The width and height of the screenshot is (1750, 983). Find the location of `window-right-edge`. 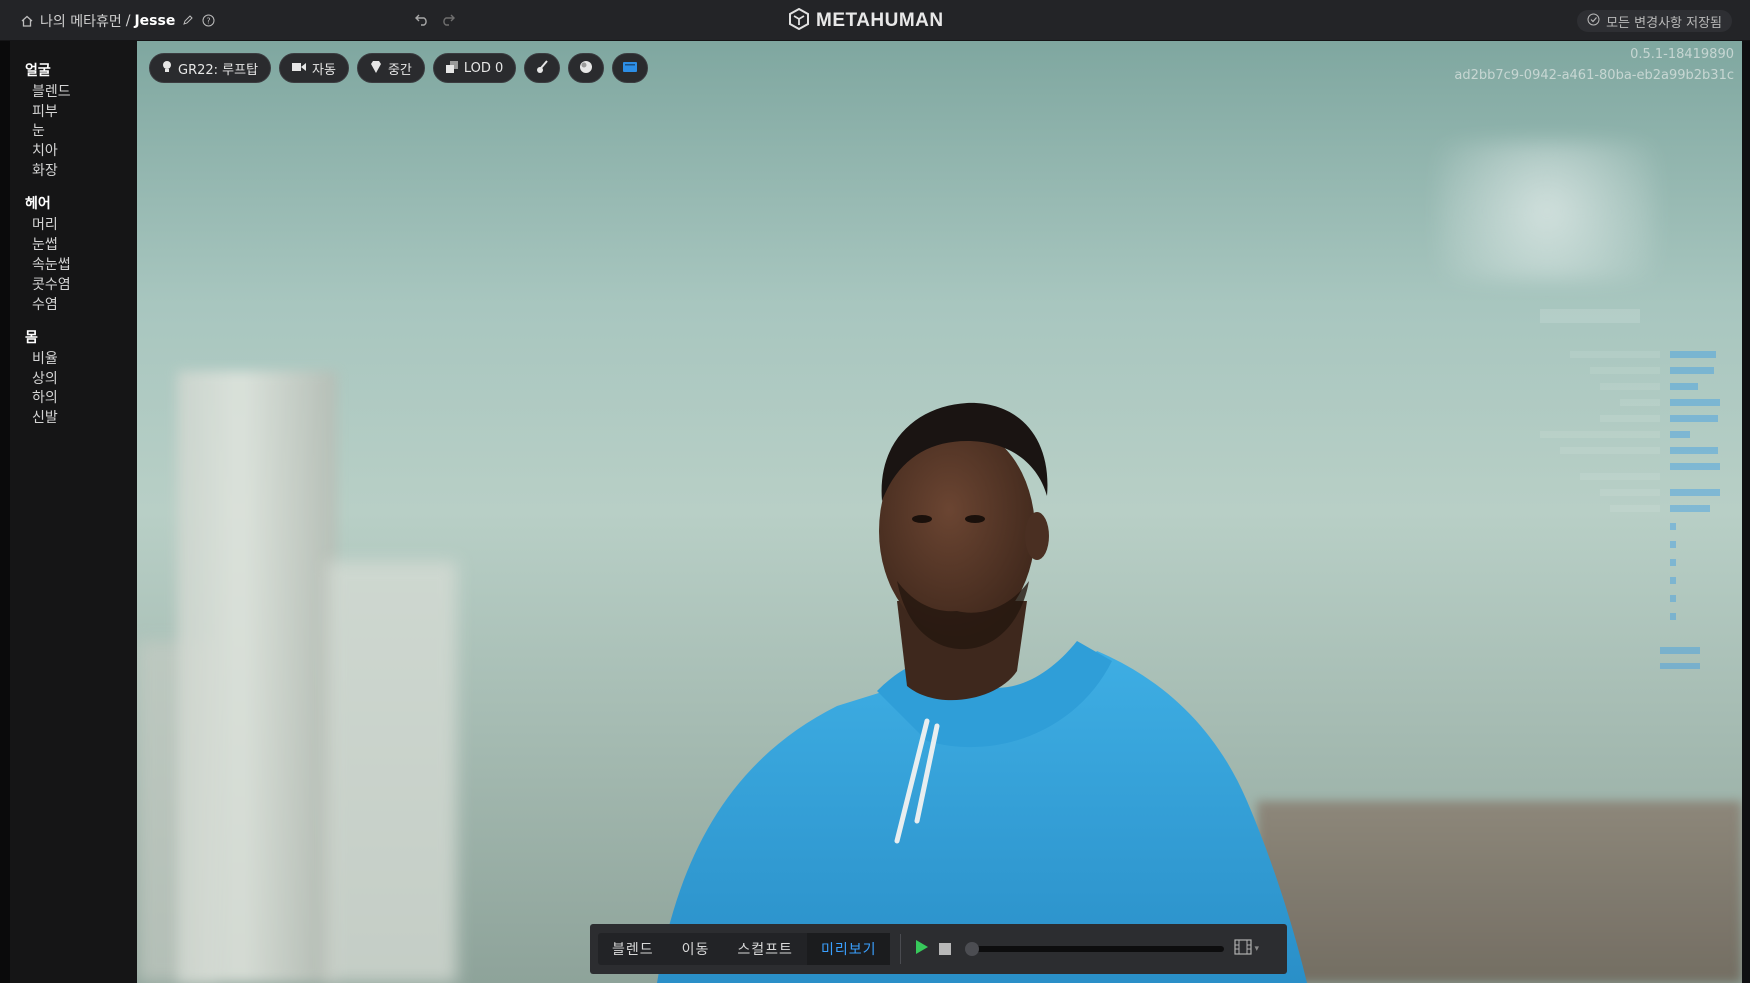

window-right-edge is located at coordinates (1746, 512).